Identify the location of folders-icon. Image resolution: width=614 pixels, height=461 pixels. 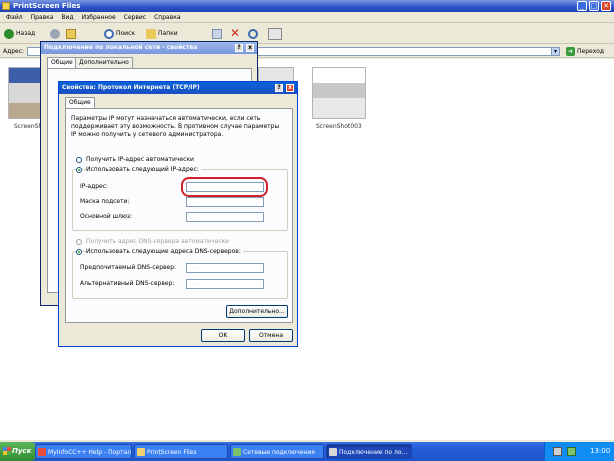
(151, 34).